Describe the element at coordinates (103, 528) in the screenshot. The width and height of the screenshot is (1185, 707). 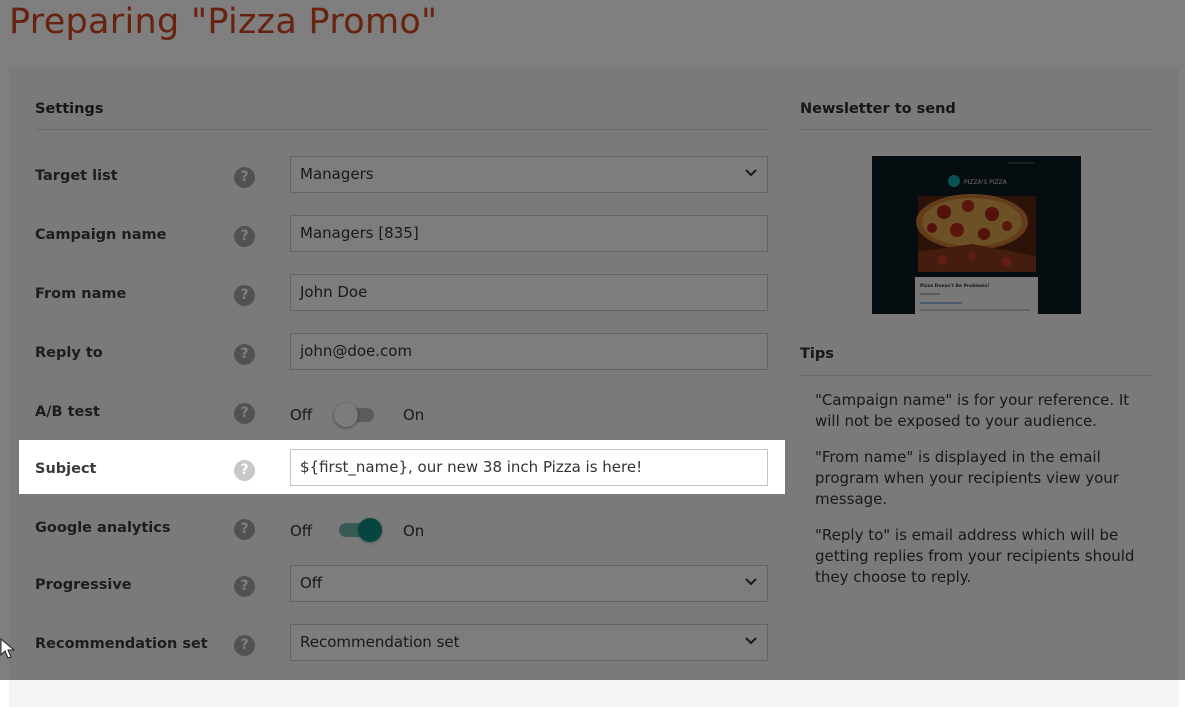
I see `google-analytics-label: Google analytics` at that location.